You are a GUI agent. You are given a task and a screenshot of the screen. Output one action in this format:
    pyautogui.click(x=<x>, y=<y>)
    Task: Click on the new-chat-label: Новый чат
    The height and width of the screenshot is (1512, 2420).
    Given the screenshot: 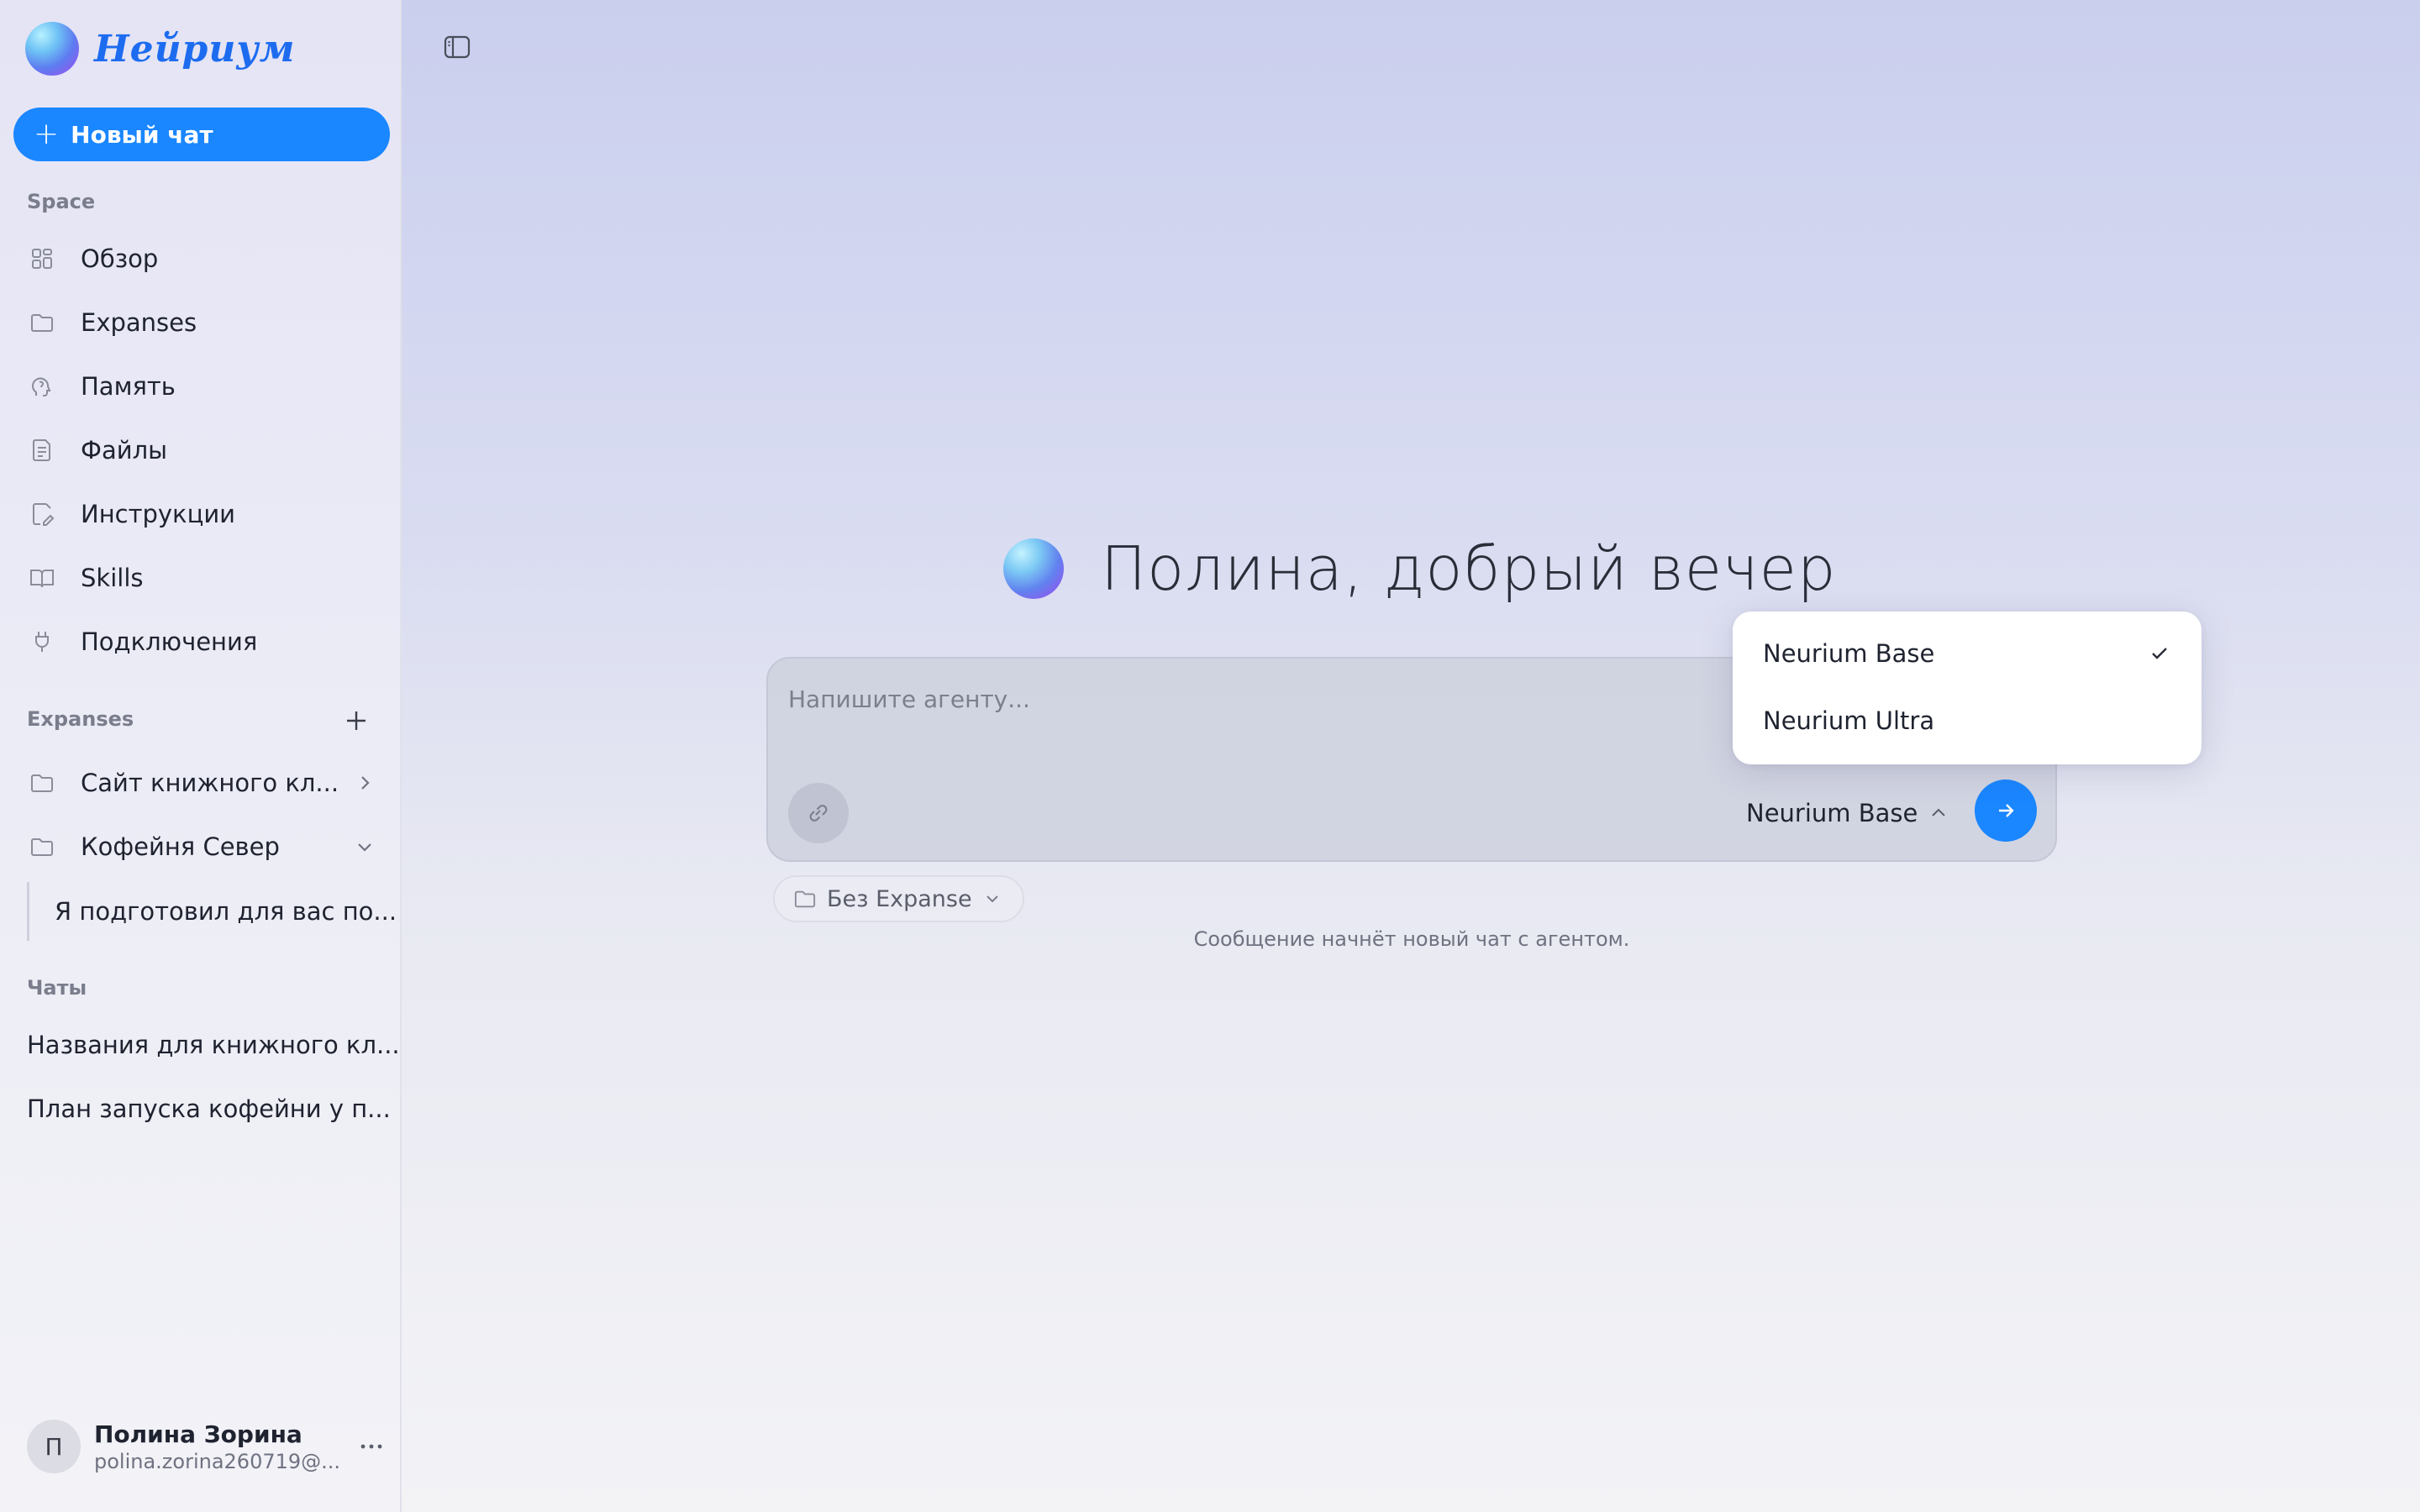 What is the action you would take?
    pyautogui.click(x=142, y=134)
    